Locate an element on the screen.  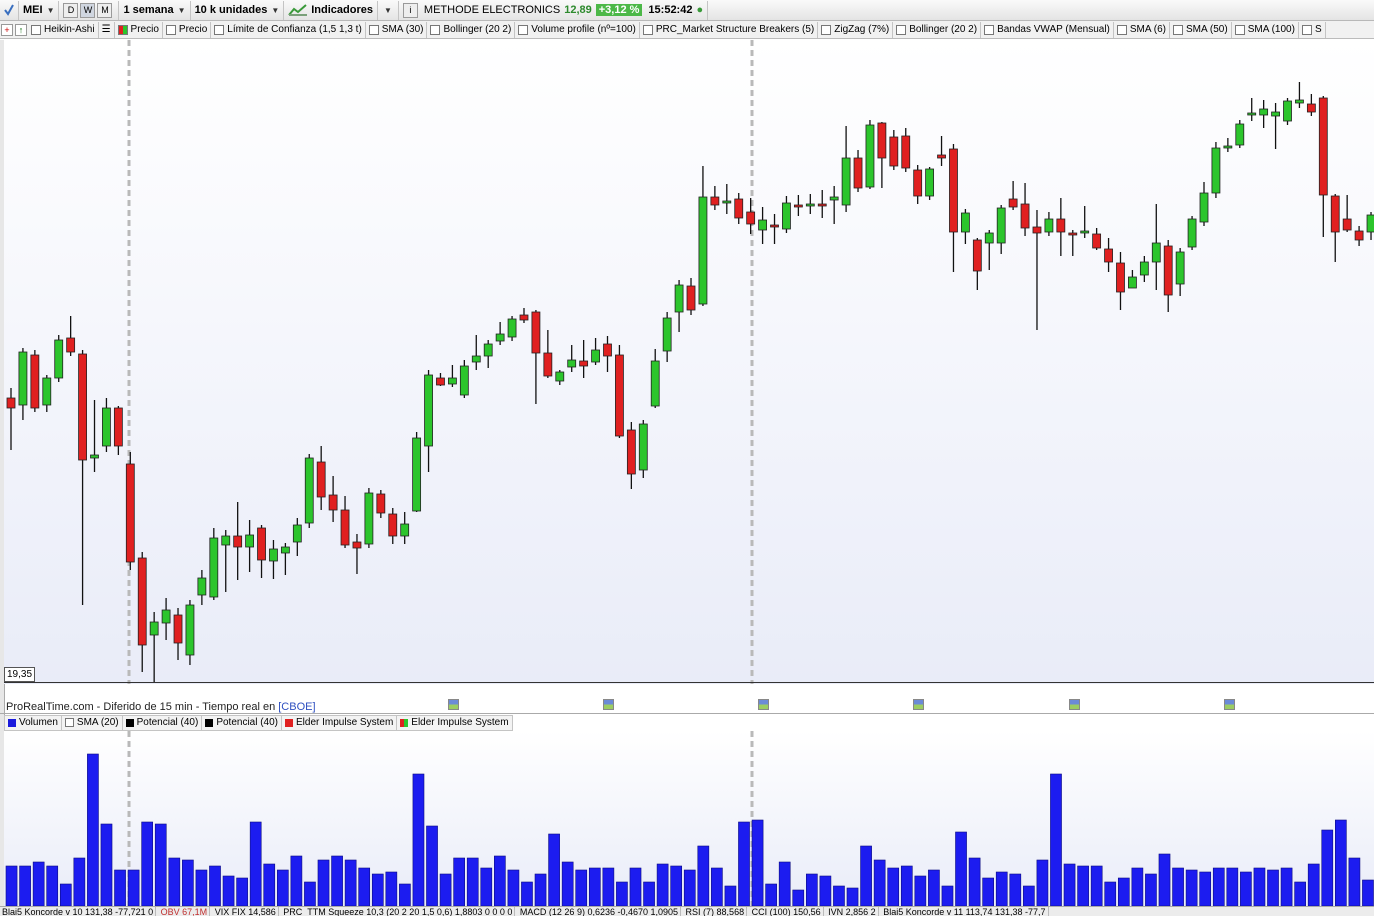
indicator-chip: Bandas VWAP (Mensual) is located at coordinates (1047, 29).